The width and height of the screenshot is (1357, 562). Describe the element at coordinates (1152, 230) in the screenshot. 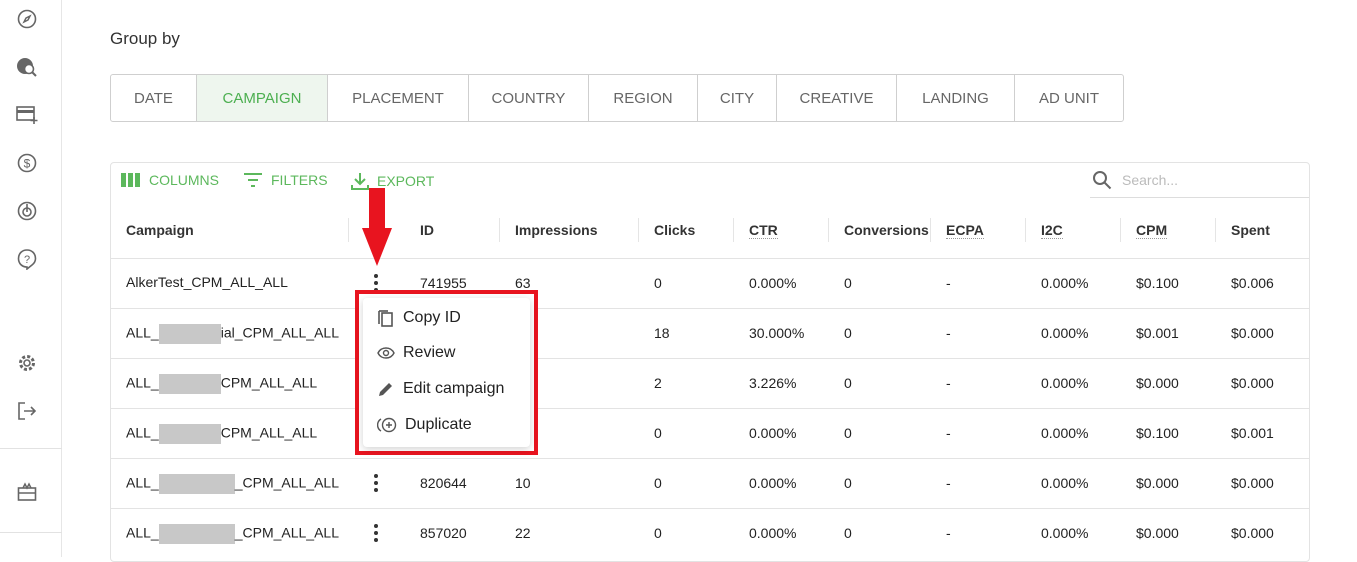

I see `column-header-cpm: CPM` at that location.